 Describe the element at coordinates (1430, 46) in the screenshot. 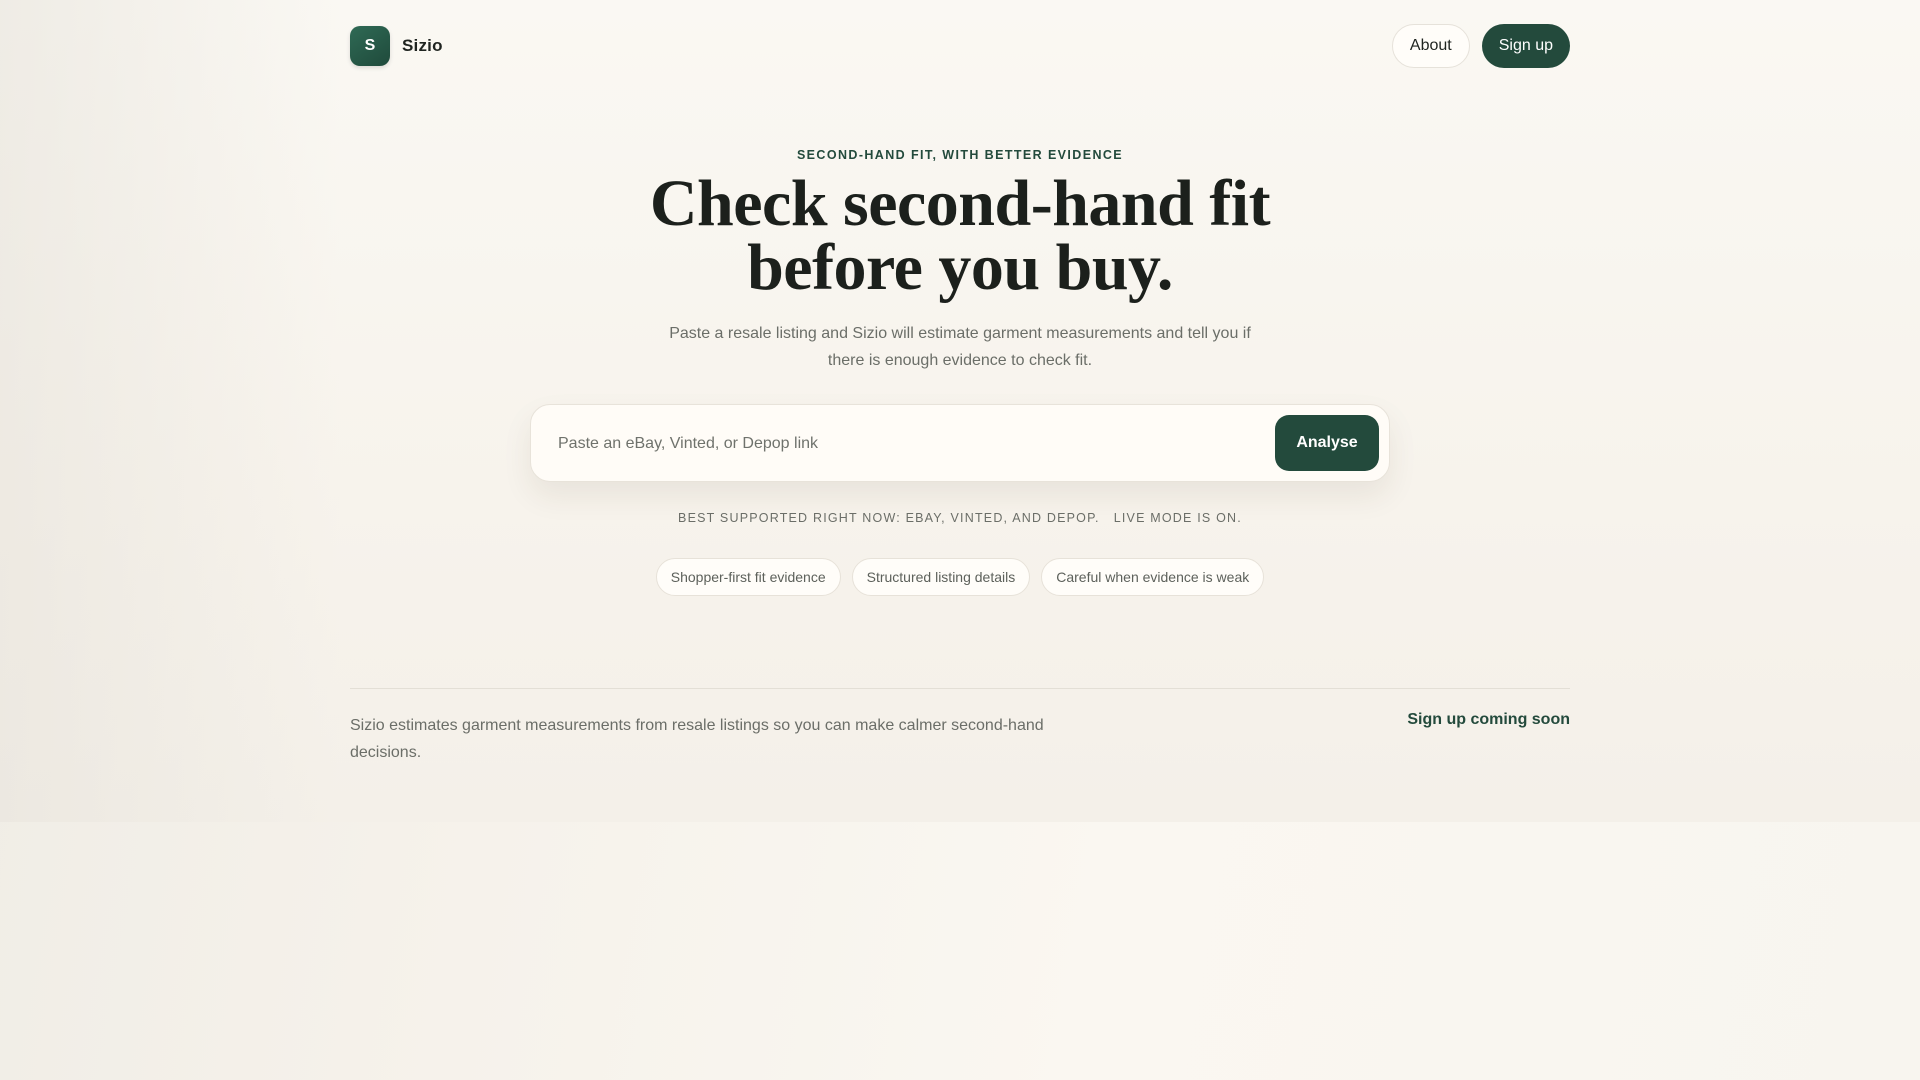

I see `about-button: About` at that location.